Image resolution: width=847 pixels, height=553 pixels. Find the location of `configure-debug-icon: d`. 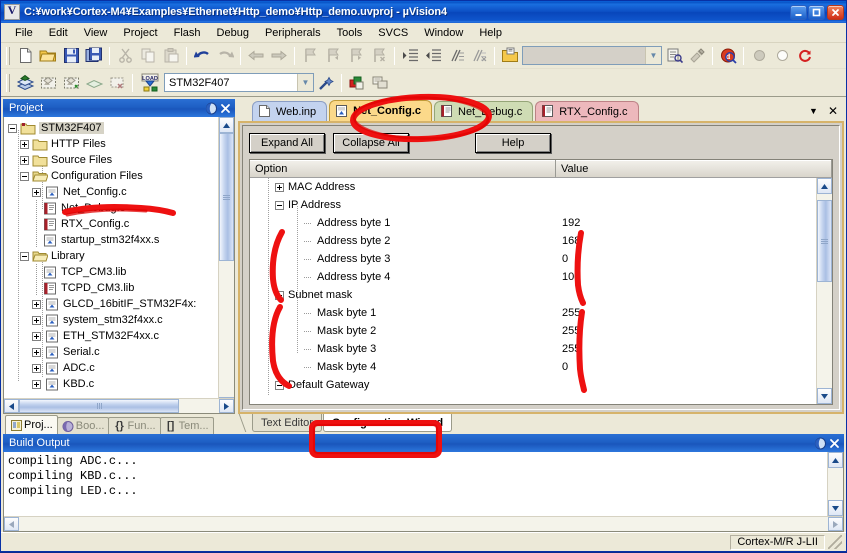

configure-debug-icon: d is located at coordinates (728, 56).